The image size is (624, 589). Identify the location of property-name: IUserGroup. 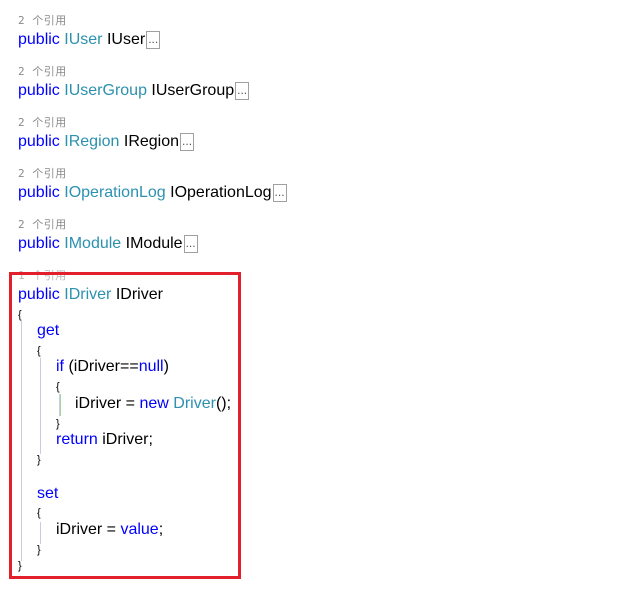
(193, 90).